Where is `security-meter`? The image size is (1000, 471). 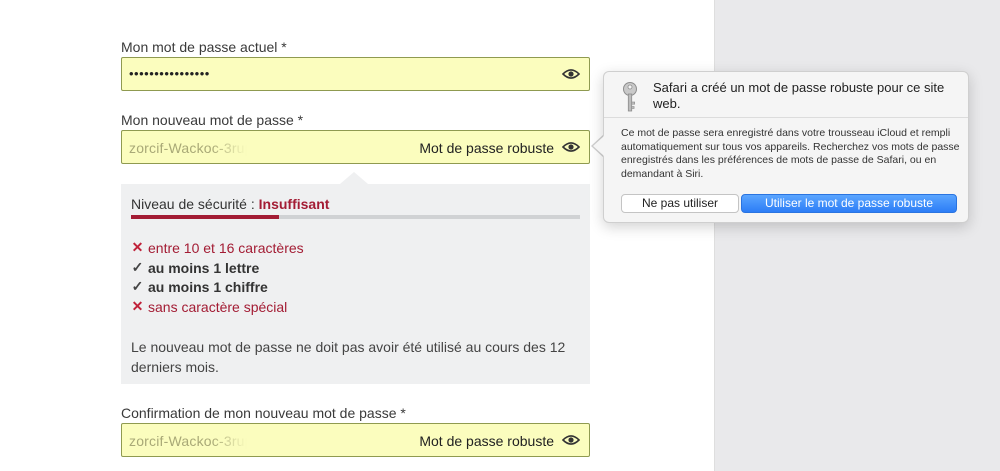 security-meter is located at coordinates (355, 217).